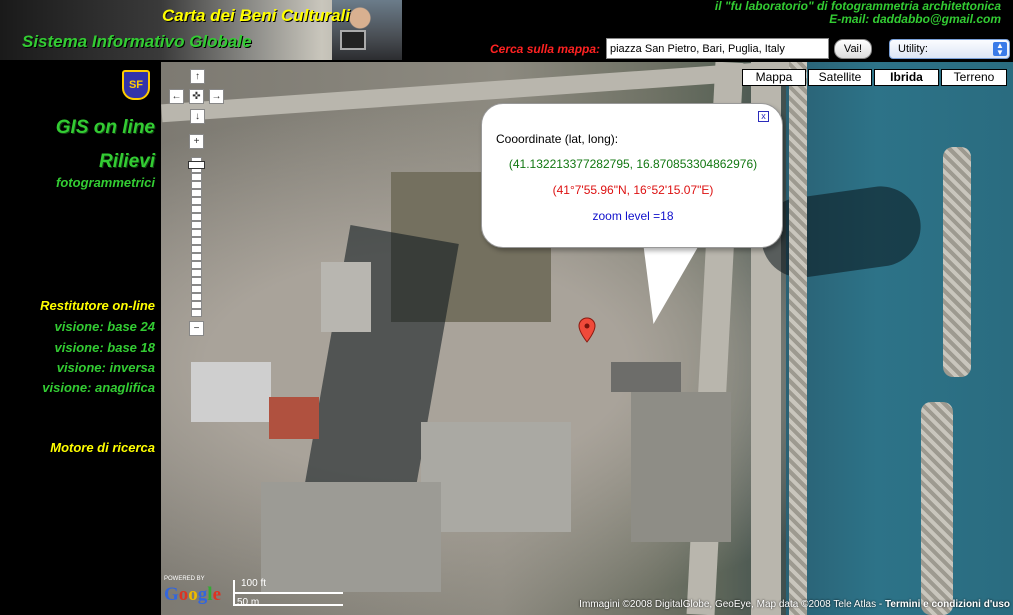 This screenshot has width=1013, height=615. Describe the element at coordinates (774, 77) in the screenshot. I see `maptype-mappa: Mappa` at that location.